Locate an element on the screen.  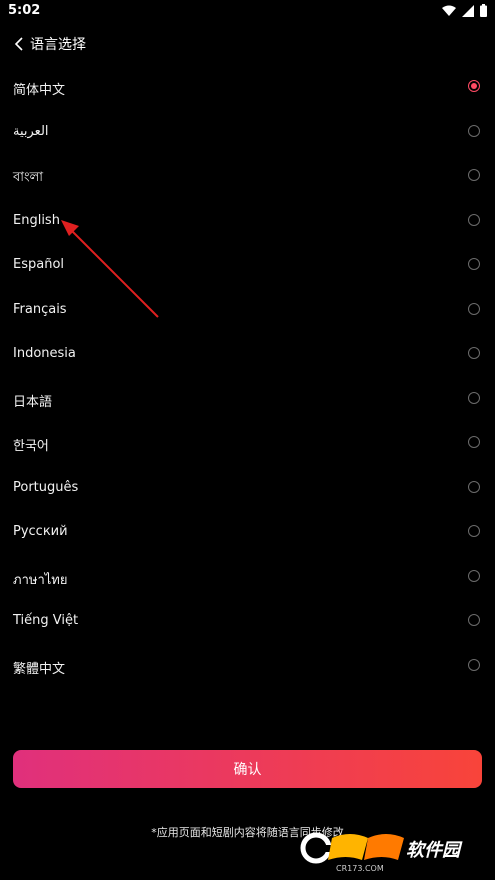
language-label: Português is located at coordinates (46, 487).